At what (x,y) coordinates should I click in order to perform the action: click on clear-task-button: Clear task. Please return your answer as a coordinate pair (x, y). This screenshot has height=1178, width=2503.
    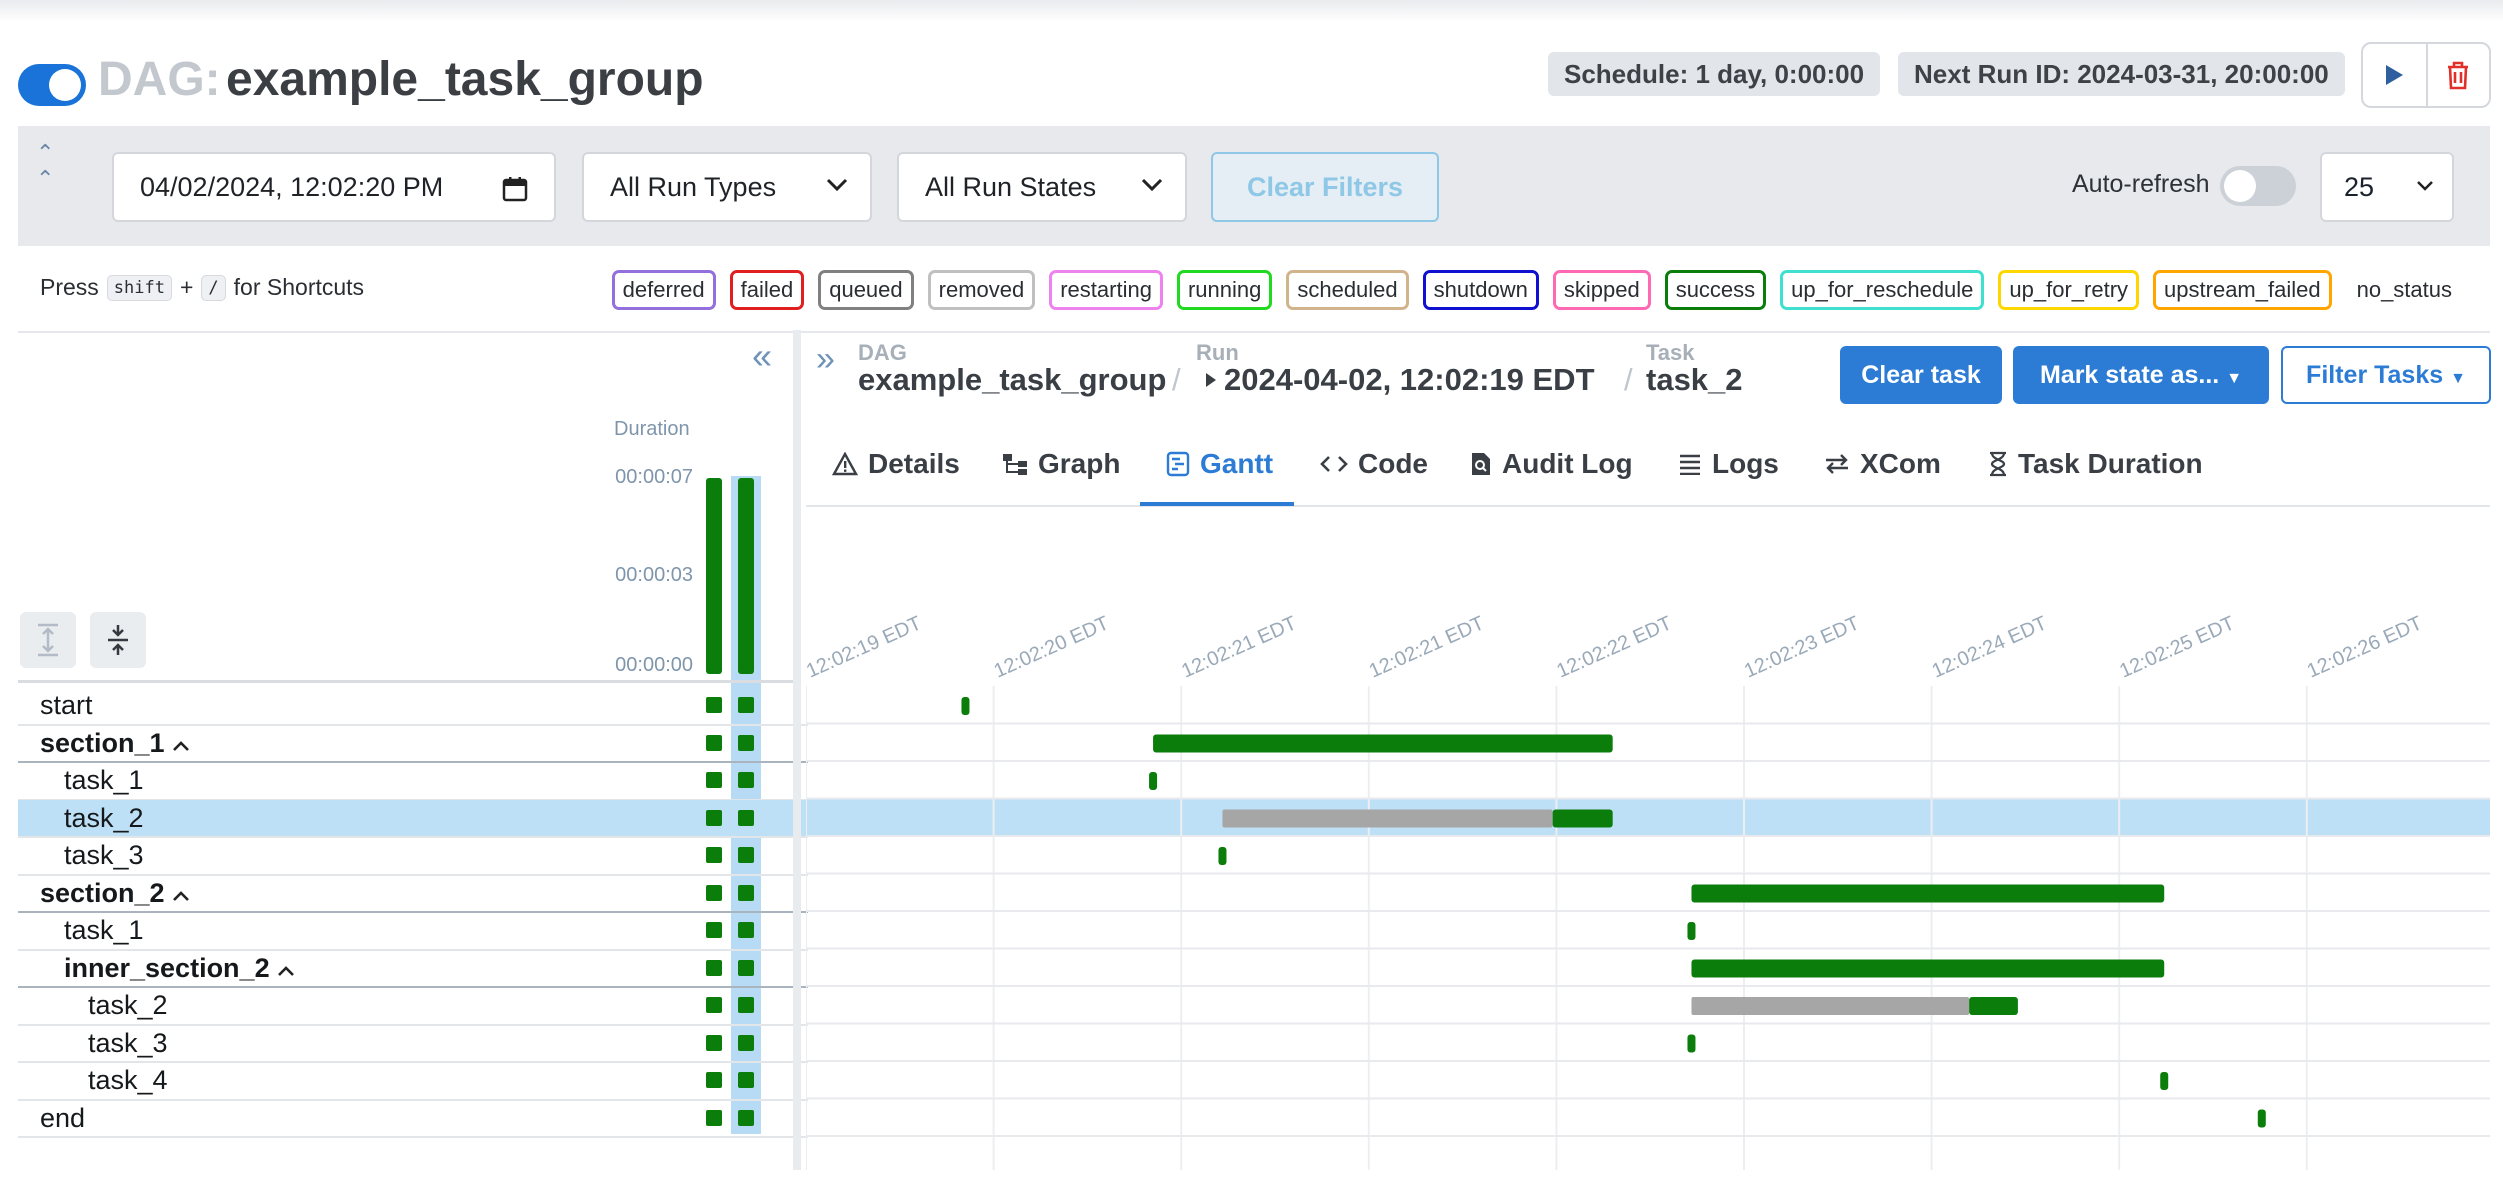
    Looking at the image, I should click on (1921, 375).